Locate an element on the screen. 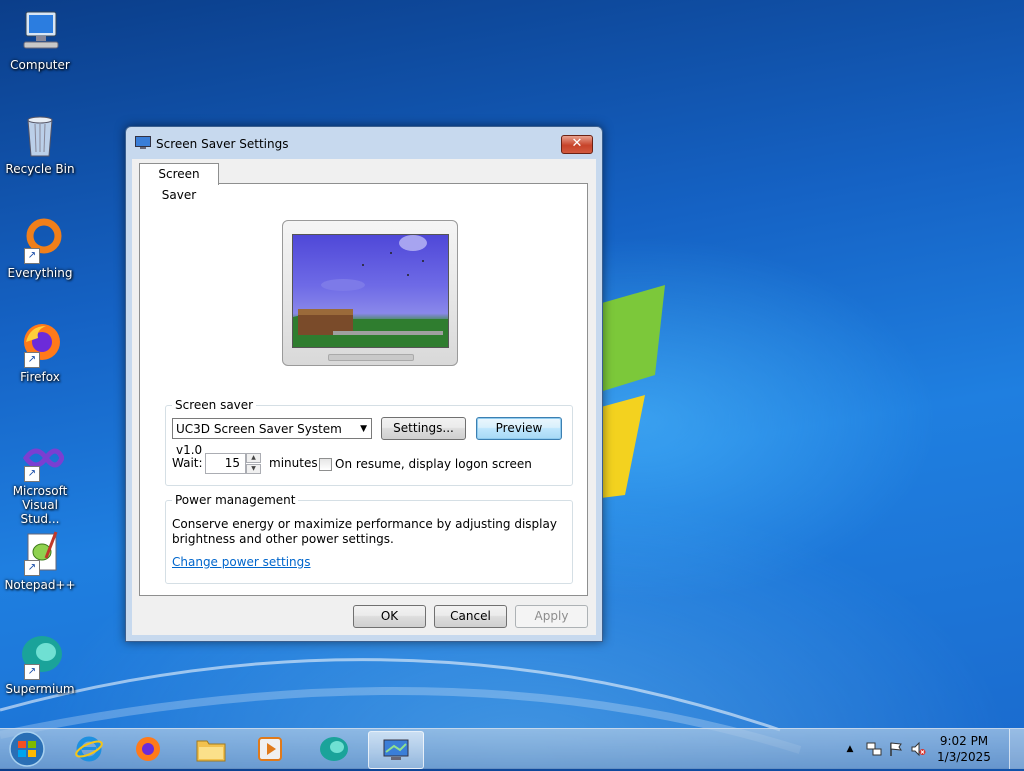 This screenshot has width=1024, height=771. power-description-line2: brightness and other power settings. is located at coordinates (283, 539).